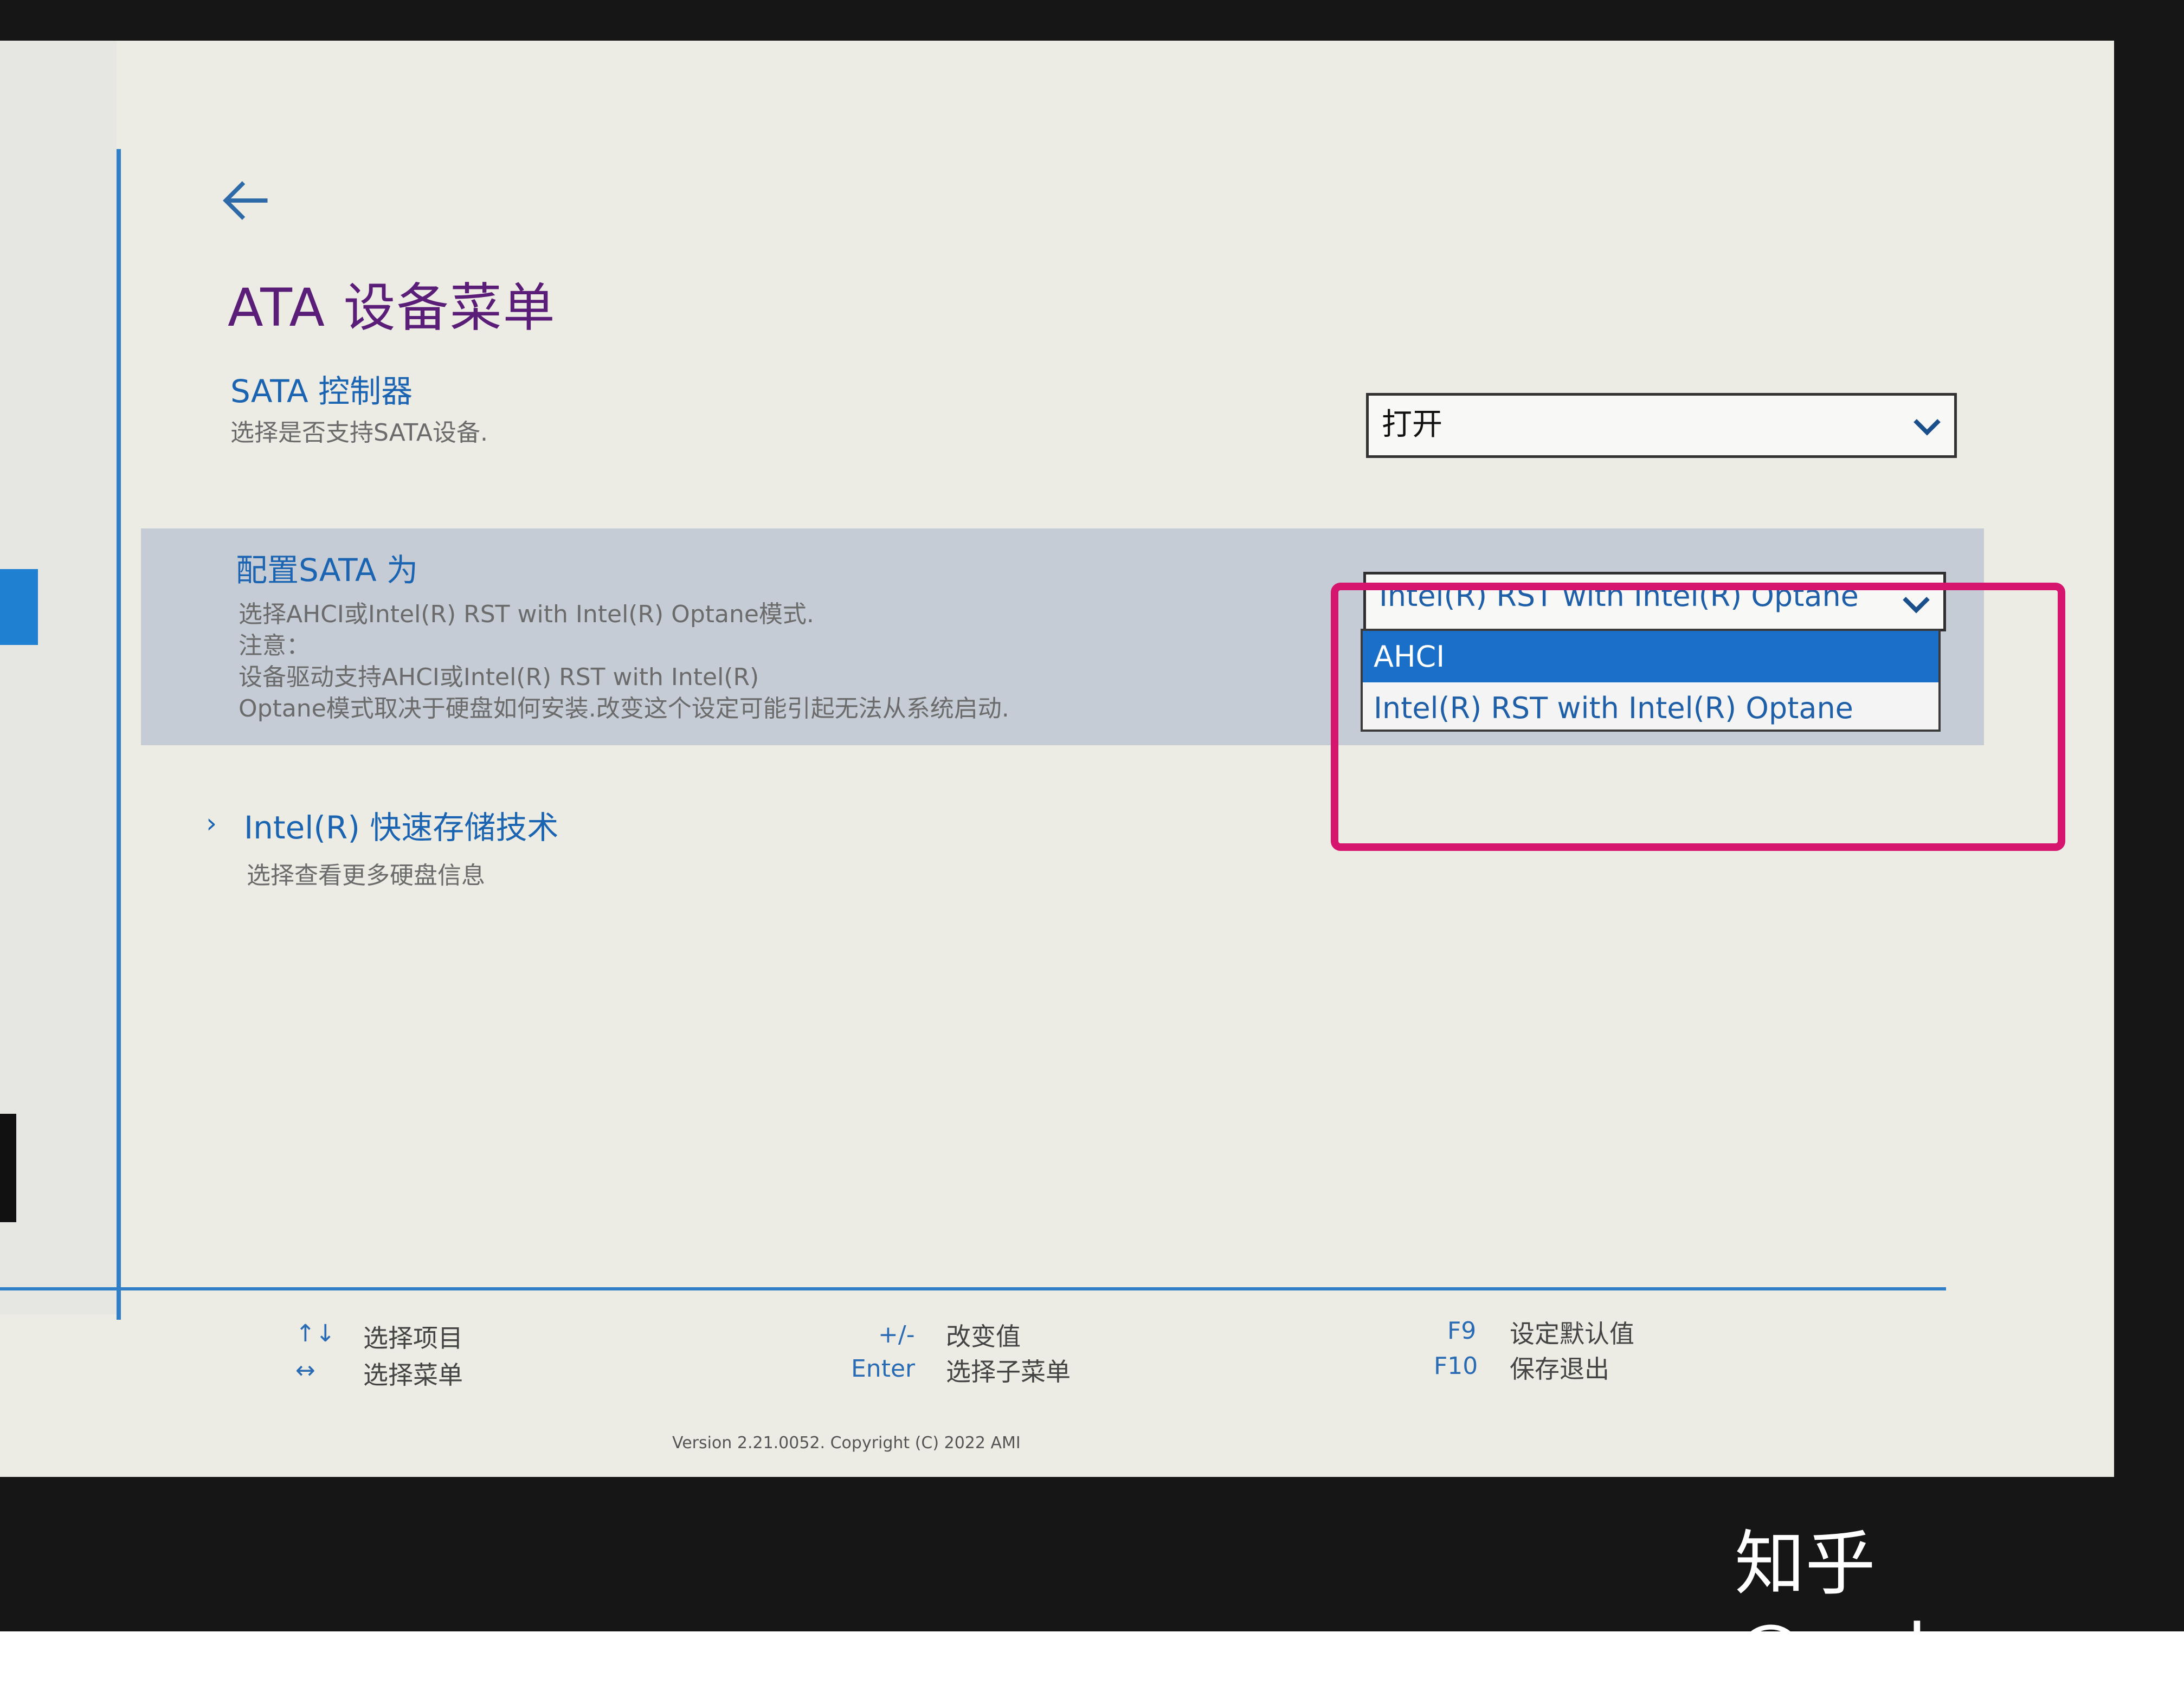 This screenshot has width=2184, height=1691. Describe the element at coordinates (1884, 1606) in the screenshot. I see `watermark: 知乎 @wukon` at that location.